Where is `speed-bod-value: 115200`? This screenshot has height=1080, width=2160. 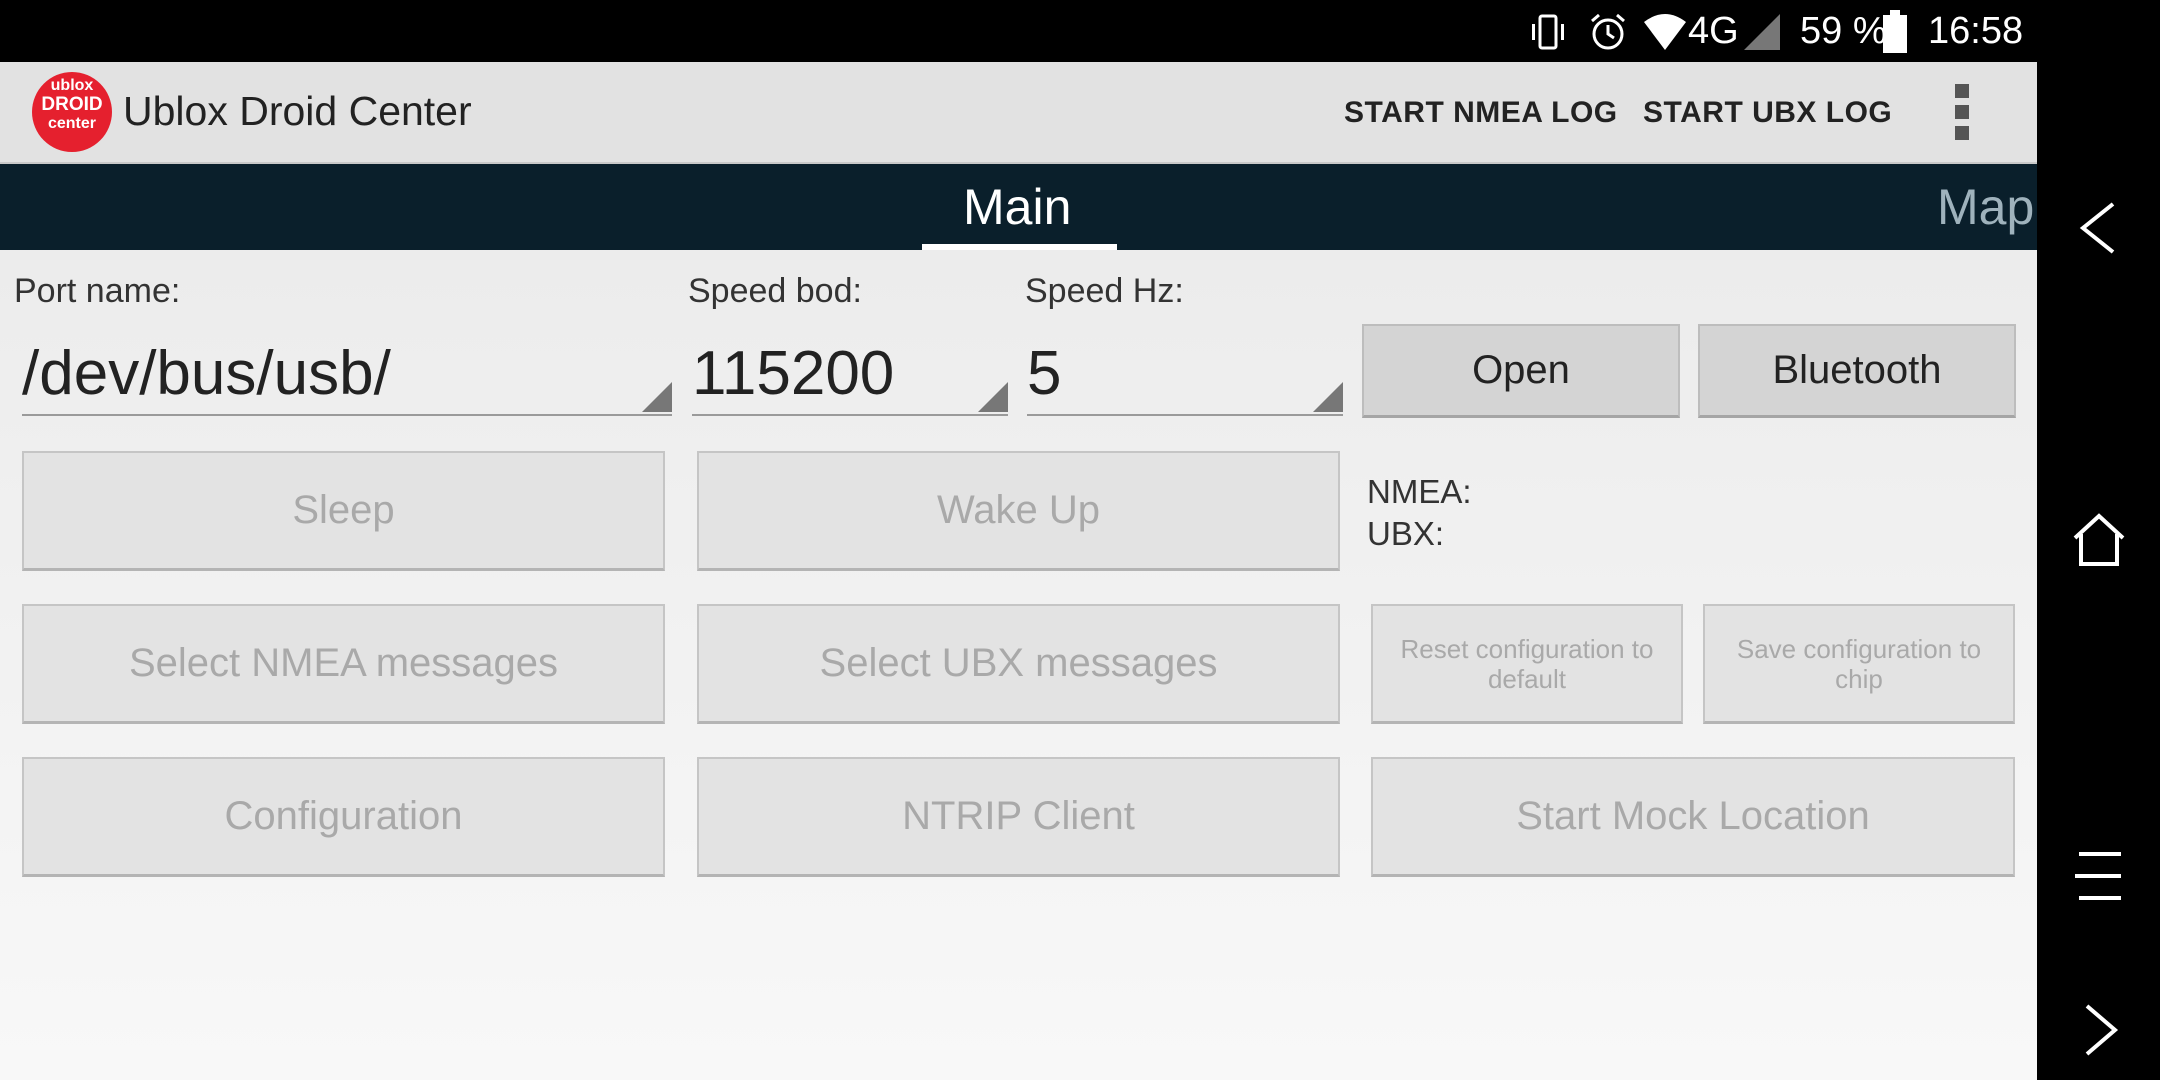 speed-bod-value: 115200 is located at coordinates (793, 373).